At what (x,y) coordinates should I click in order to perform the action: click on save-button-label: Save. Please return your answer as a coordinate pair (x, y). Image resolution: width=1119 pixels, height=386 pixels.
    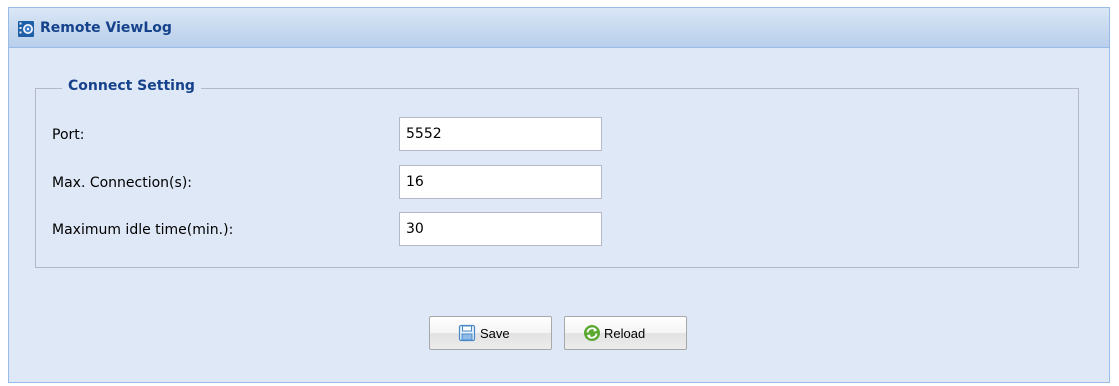
    Looking at the image, I should click on (495, 333).